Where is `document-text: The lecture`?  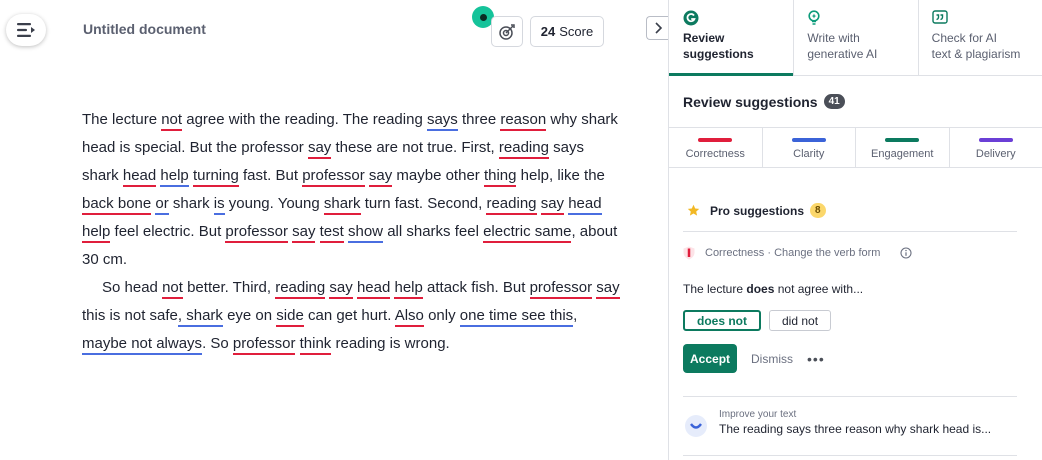
document-text: The lecture is located at coordinates (122, 119).